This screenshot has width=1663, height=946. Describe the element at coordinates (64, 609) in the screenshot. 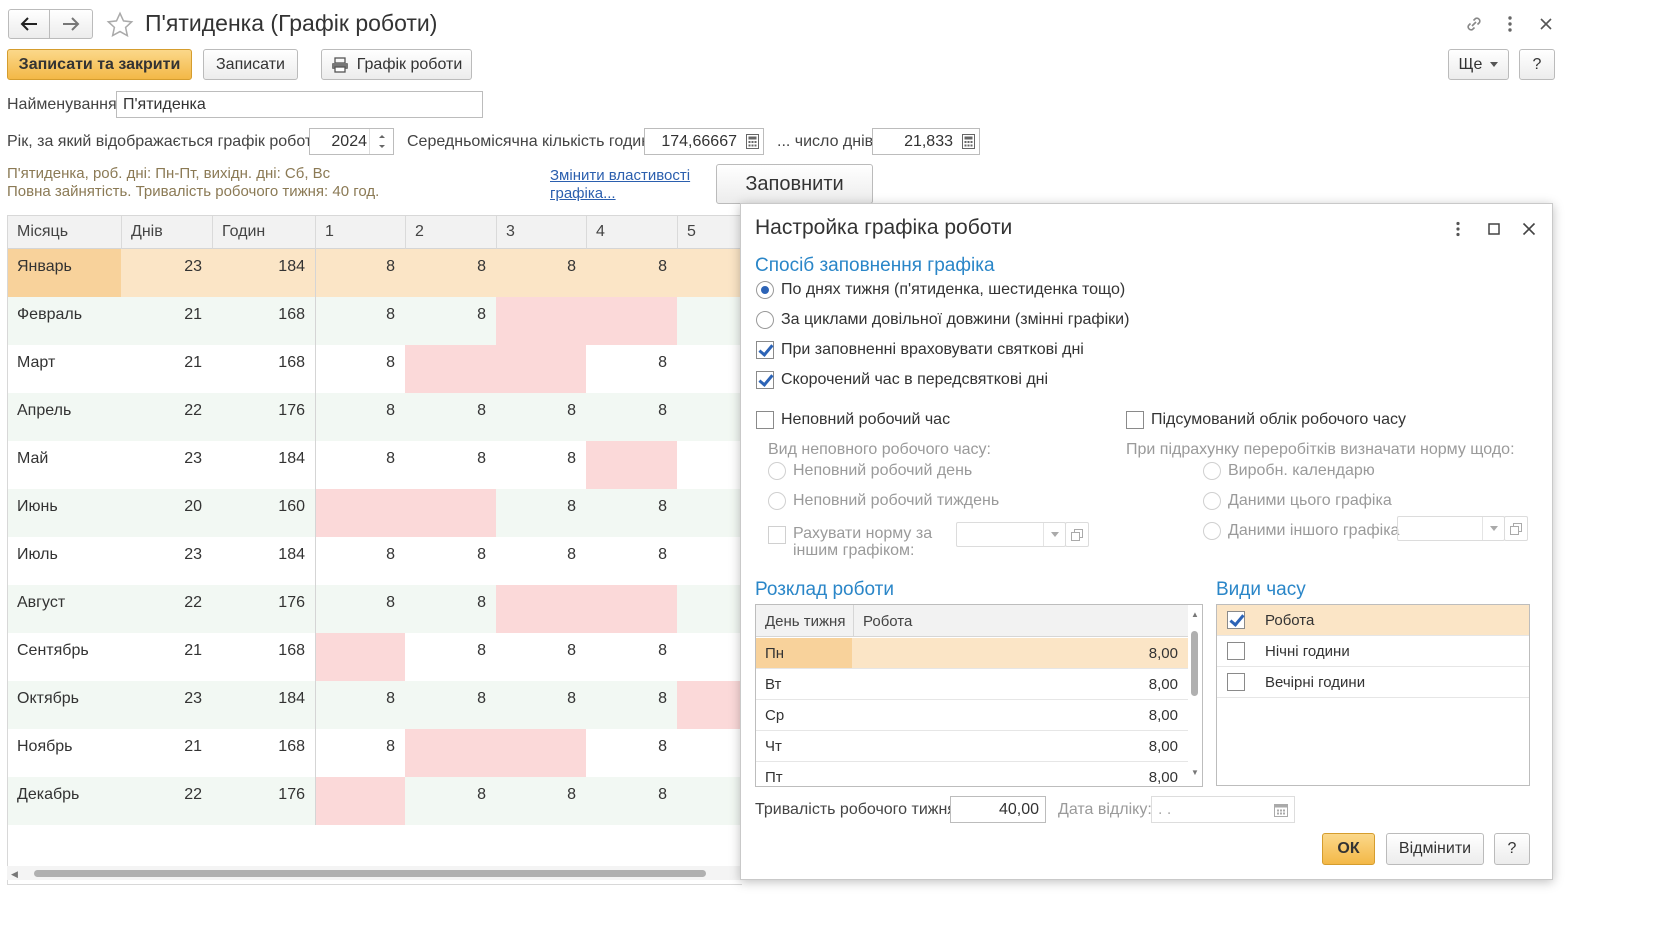

I see `cell-month: Август` at that location.